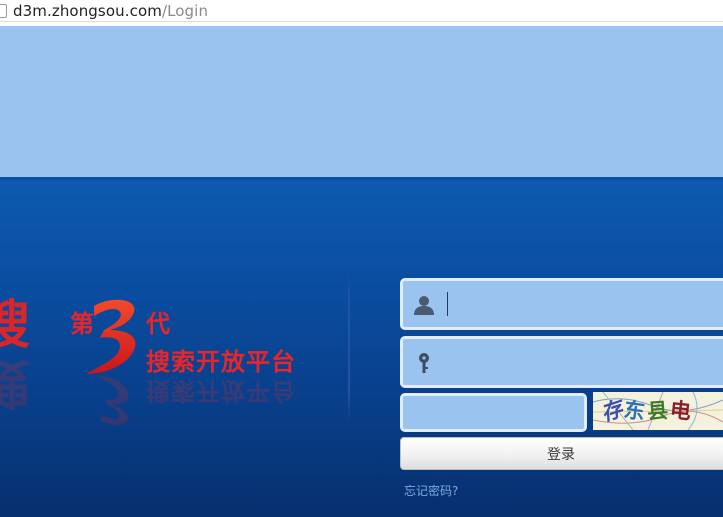 This screenshot has height=517, width=723. I want to click on platform-title: 搜索开放平台, so click(221, 362).